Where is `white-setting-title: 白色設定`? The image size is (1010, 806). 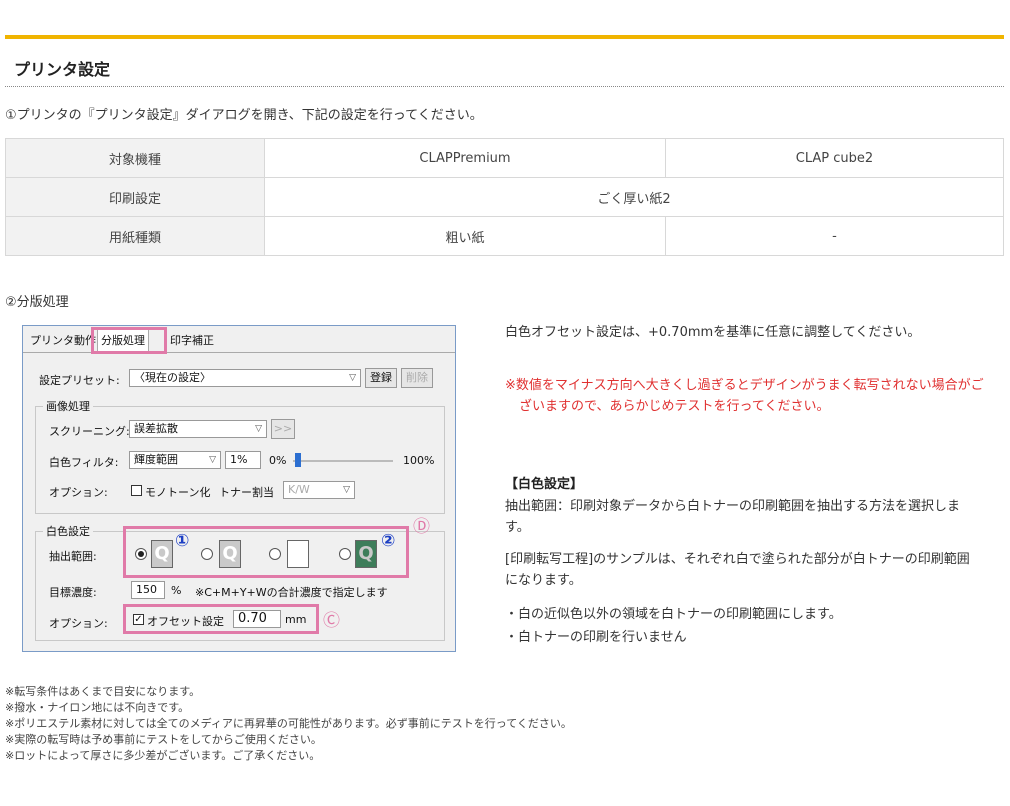
white-setting-title: 白色設定 is located at coordinates (68, 531).